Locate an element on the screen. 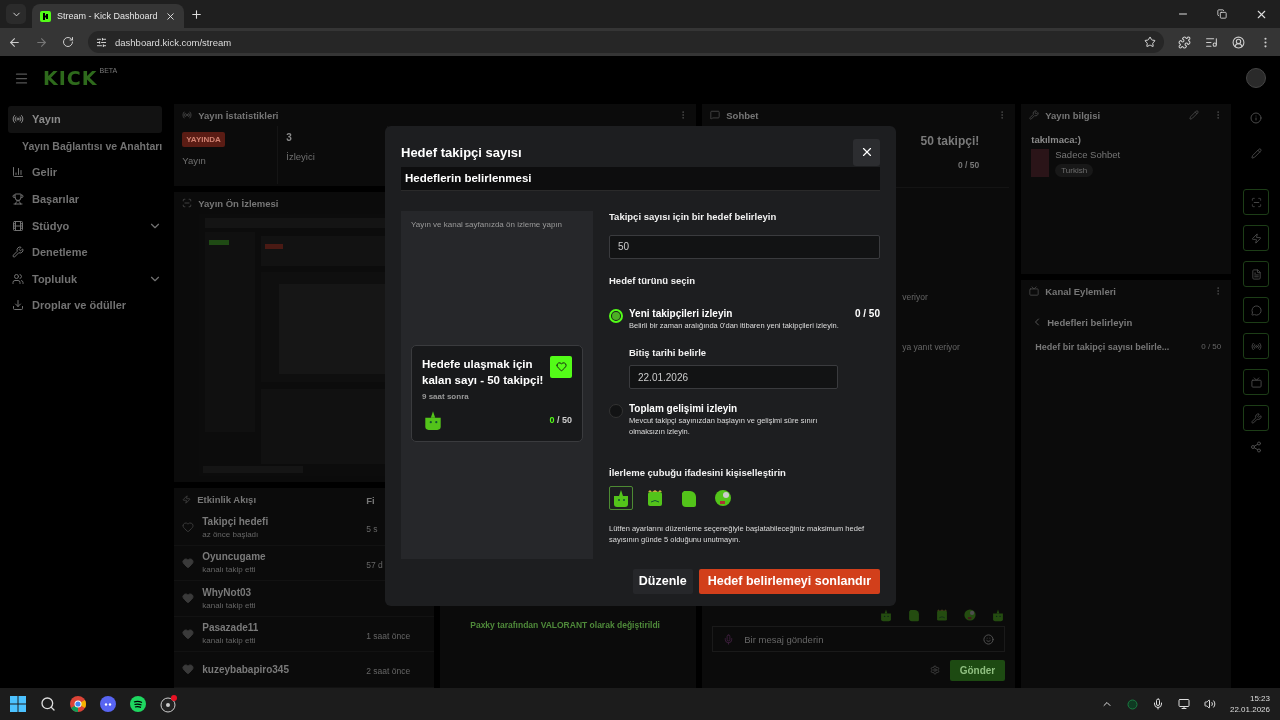 This screenshot has height=720, width=1280. goal-text: 50 takipçi! is located at coordinates (950, 141).